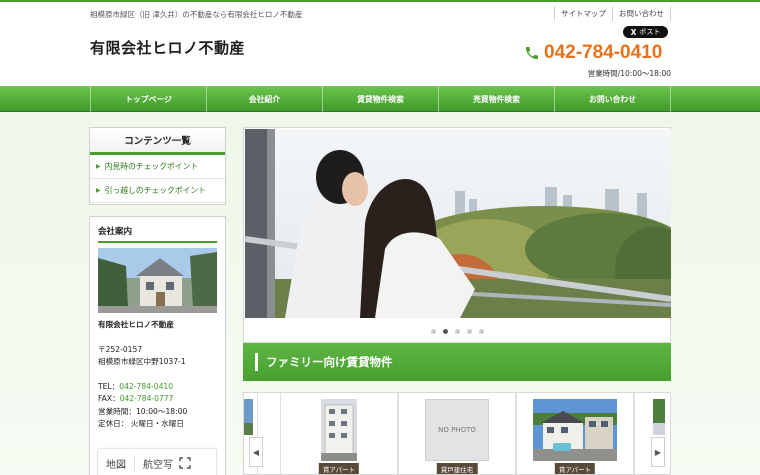 The image size is (760, 475). Describe the element at coordinates (155, 190) in the screenshot. I see `contents-item-label: 引っ越しのチェックポイント` at that location.